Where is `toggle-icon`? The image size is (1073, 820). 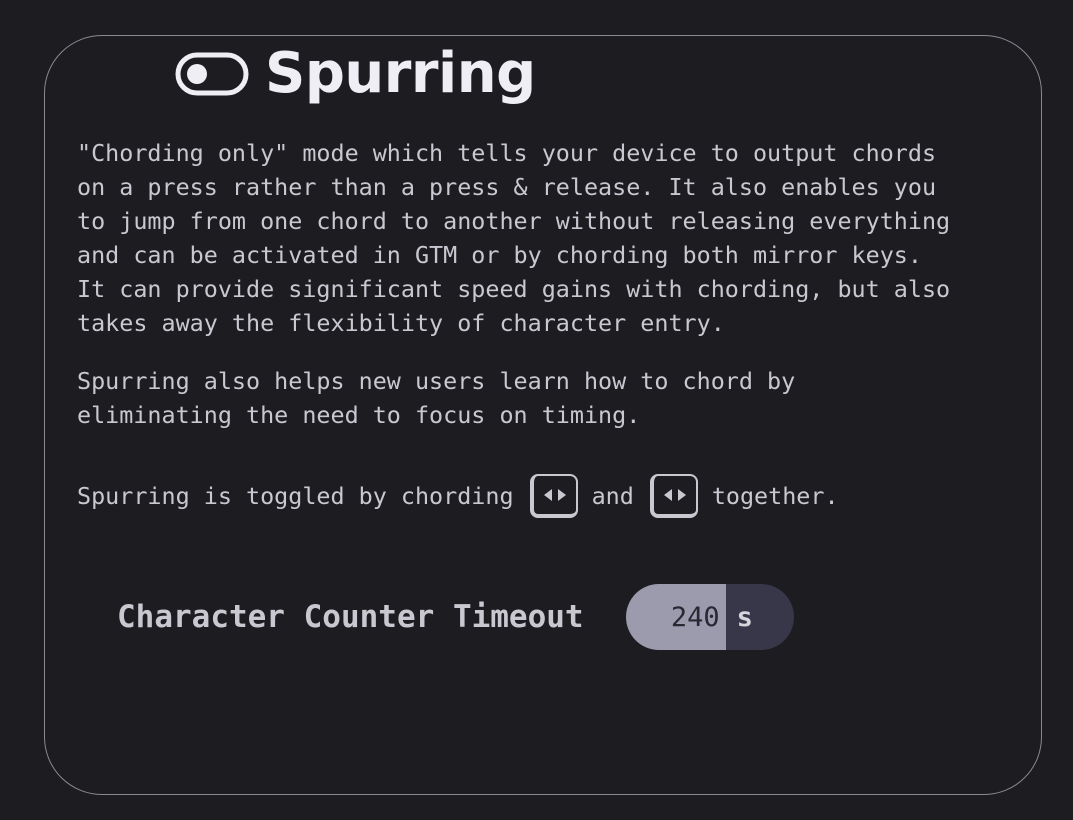
toggle-icon is located at coordinates (212, 74).